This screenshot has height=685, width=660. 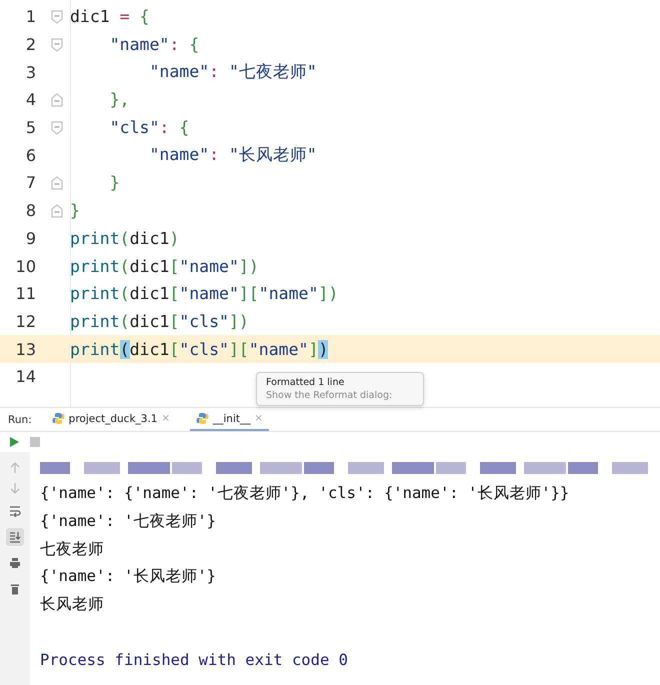 What do you see at coordinates (199, 349) in the screenshot?
I see `code-text: print(dic1["cls"]["name"])` at bounding box center [199, 349].